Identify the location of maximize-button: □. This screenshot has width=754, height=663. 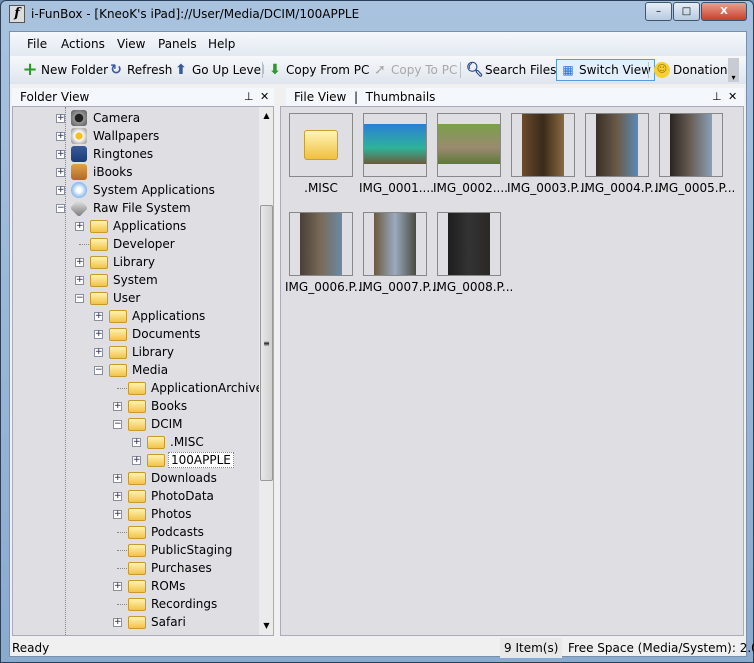
(686, 11).